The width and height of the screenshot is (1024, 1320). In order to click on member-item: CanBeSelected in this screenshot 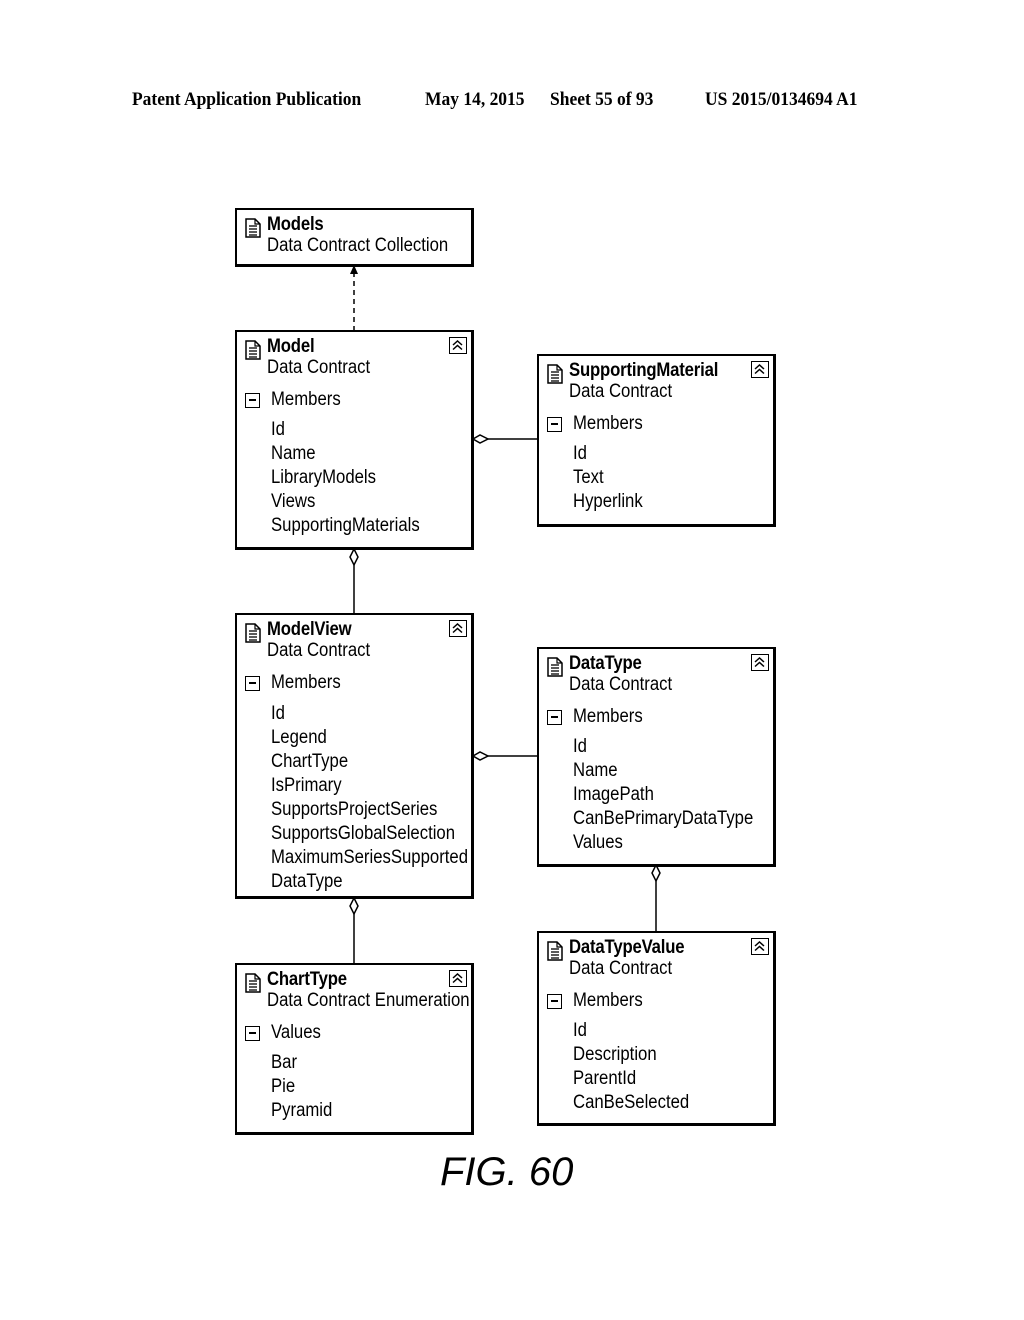, I will do `click(631, 1102)`.